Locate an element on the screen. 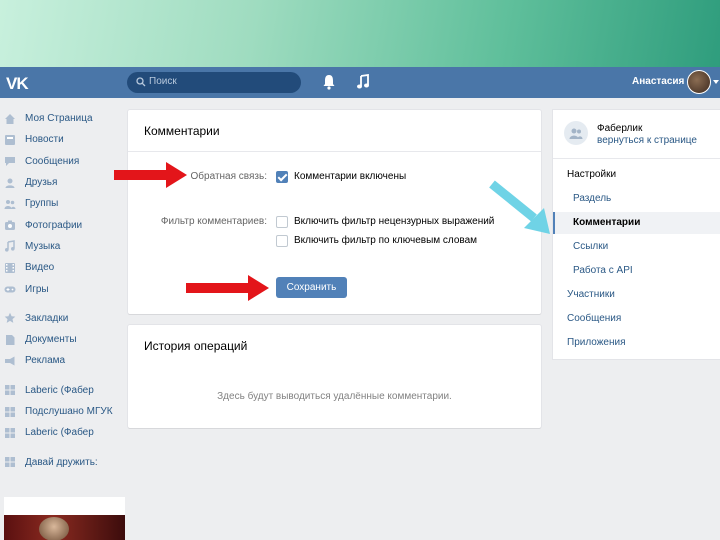 This screenshot has height=540, width=720. nav-item-community-3: Laberic (Фабер is located at coordinates (62, 432).